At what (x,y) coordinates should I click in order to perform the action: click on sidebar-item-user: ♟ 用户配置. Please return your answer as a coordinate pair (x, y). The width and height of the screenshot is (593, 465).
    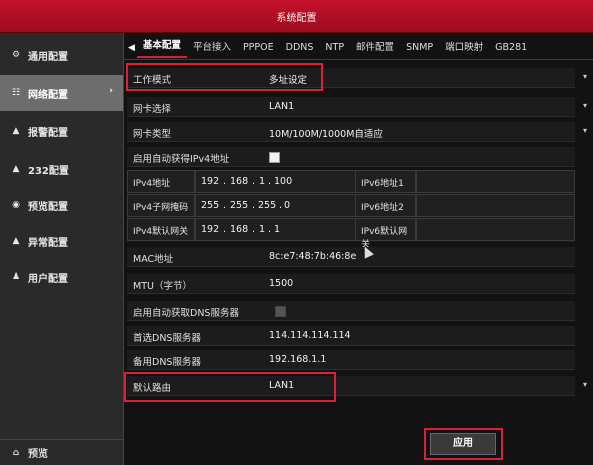
    Looking at the image, I should click on (61, 277).